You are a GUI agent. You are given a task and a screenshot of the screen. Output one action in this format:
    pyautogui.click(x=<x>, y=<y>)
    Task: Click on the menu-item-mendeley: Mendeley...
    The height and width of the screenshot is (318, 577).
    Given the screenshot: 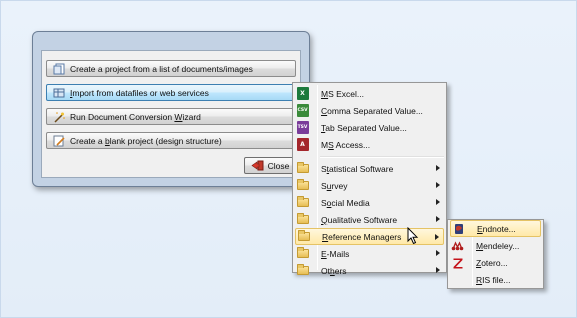 What is the action you would take?
    pyautogui.click(x=495, y=245)
    